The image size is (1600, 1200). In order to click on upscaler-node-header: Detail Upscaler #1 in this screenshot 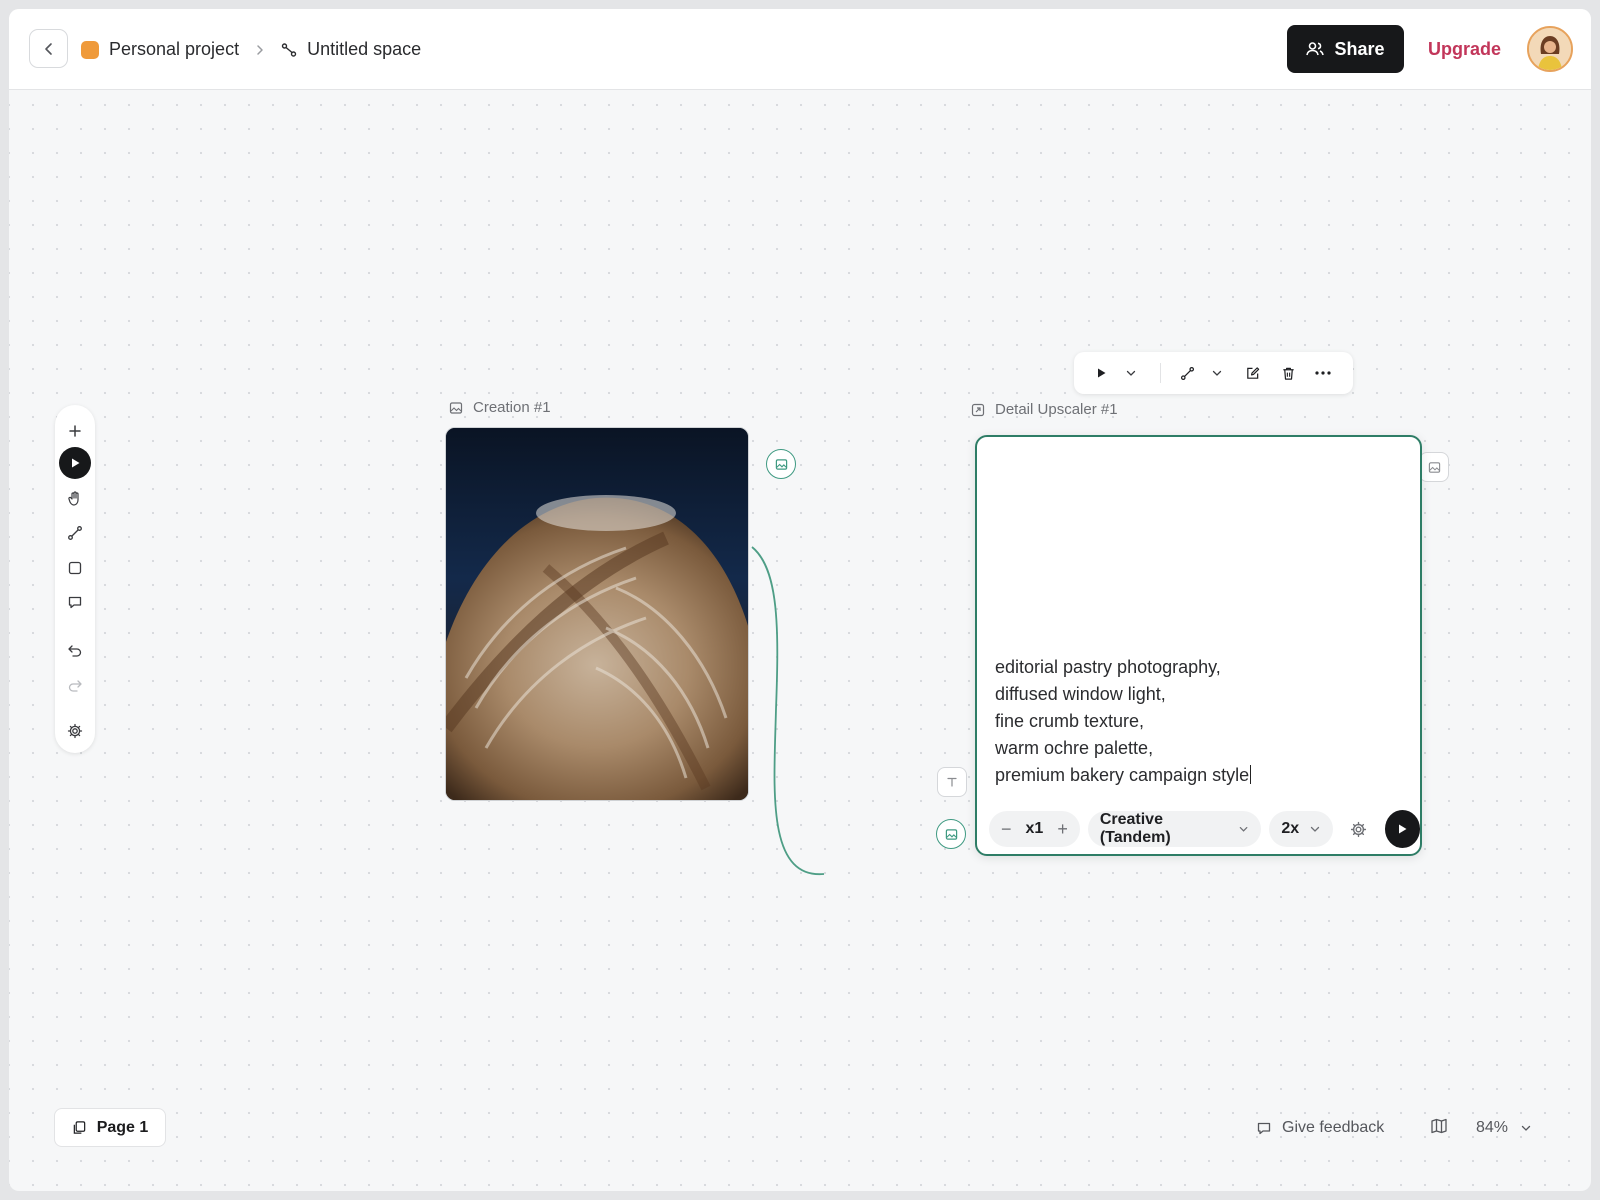, I will do `click(1044, 409)`.